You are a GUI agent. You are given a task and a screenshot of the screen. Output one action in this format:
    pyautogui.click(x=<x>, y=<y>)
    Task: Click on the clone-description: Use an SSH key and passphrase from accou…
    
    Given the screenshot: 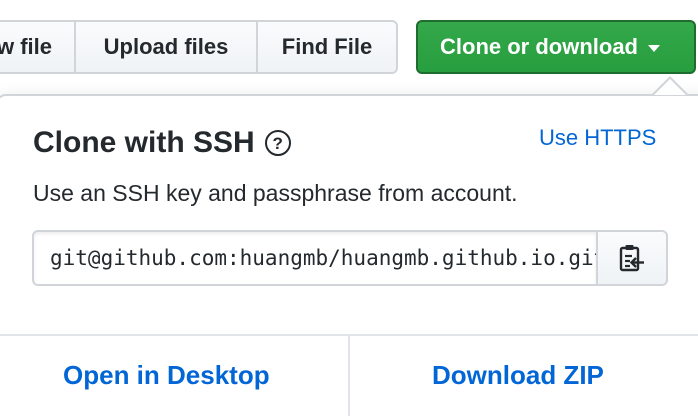 What is the action you would take?
    pyautogui.click(x=275, y=193)
    